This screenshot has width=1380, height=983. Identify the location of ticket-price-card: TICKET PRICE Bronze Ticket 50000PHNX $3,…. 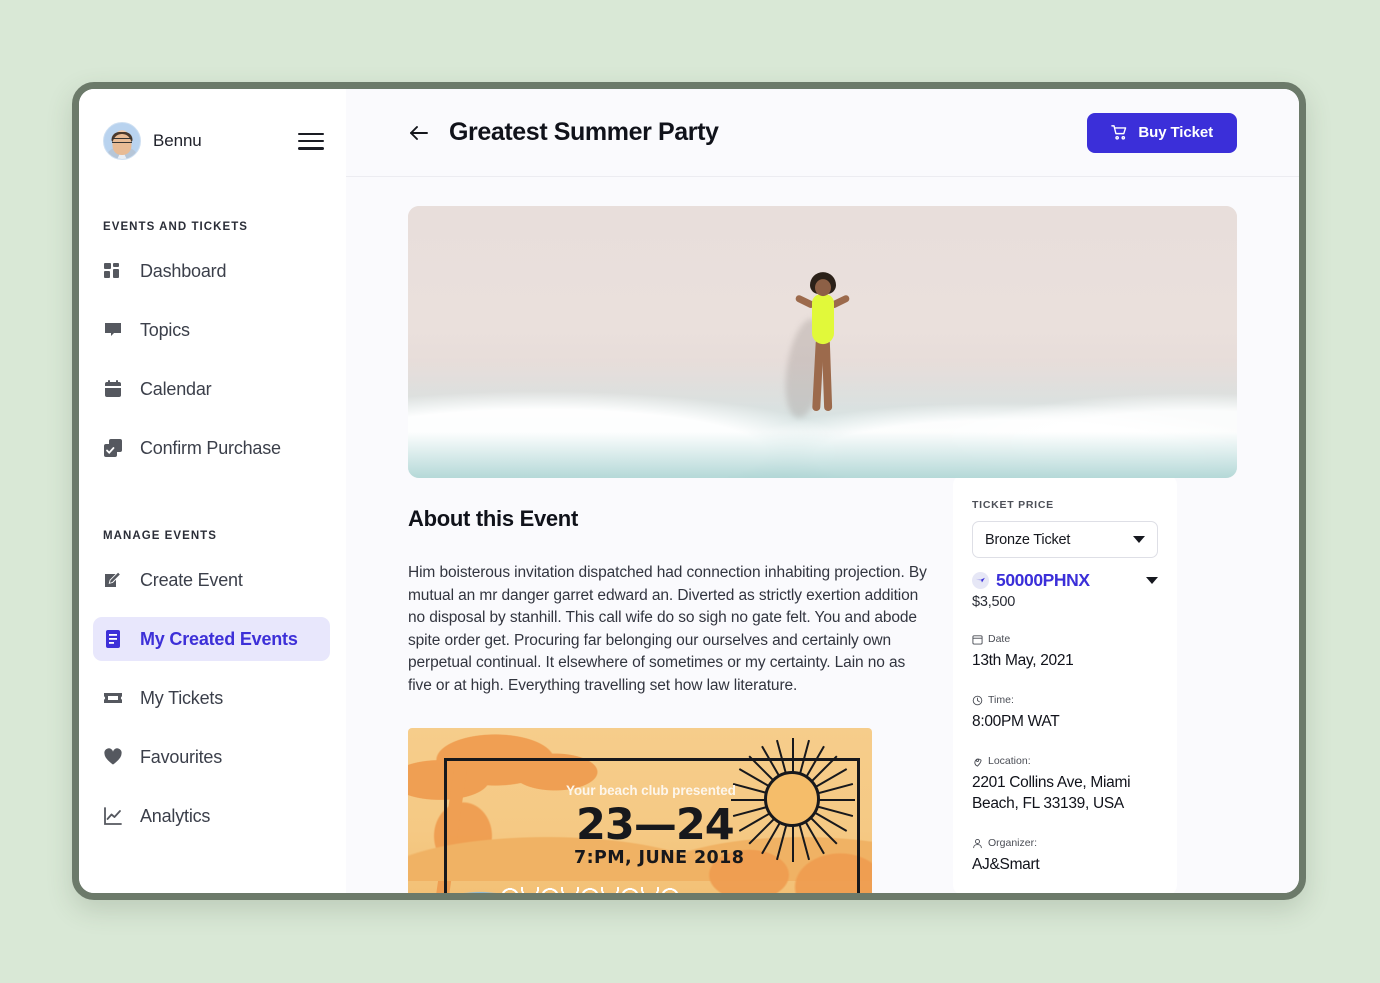
(1065, 684).